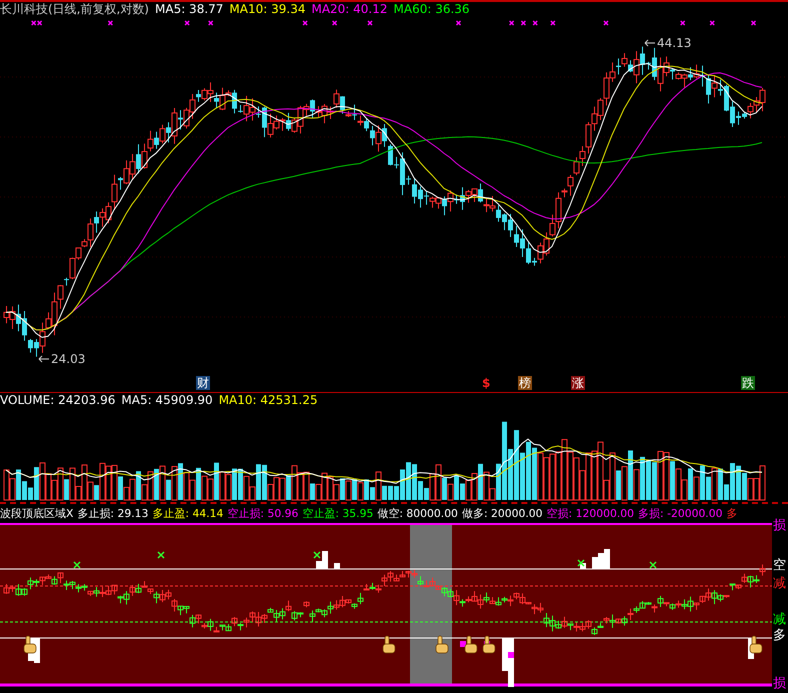 The width and height of the screenshot is (788, 693). What do you see at coordinates (748, 383) in the screenshot?
I see `event-badge: 跌` at bounding box center [748, 383].